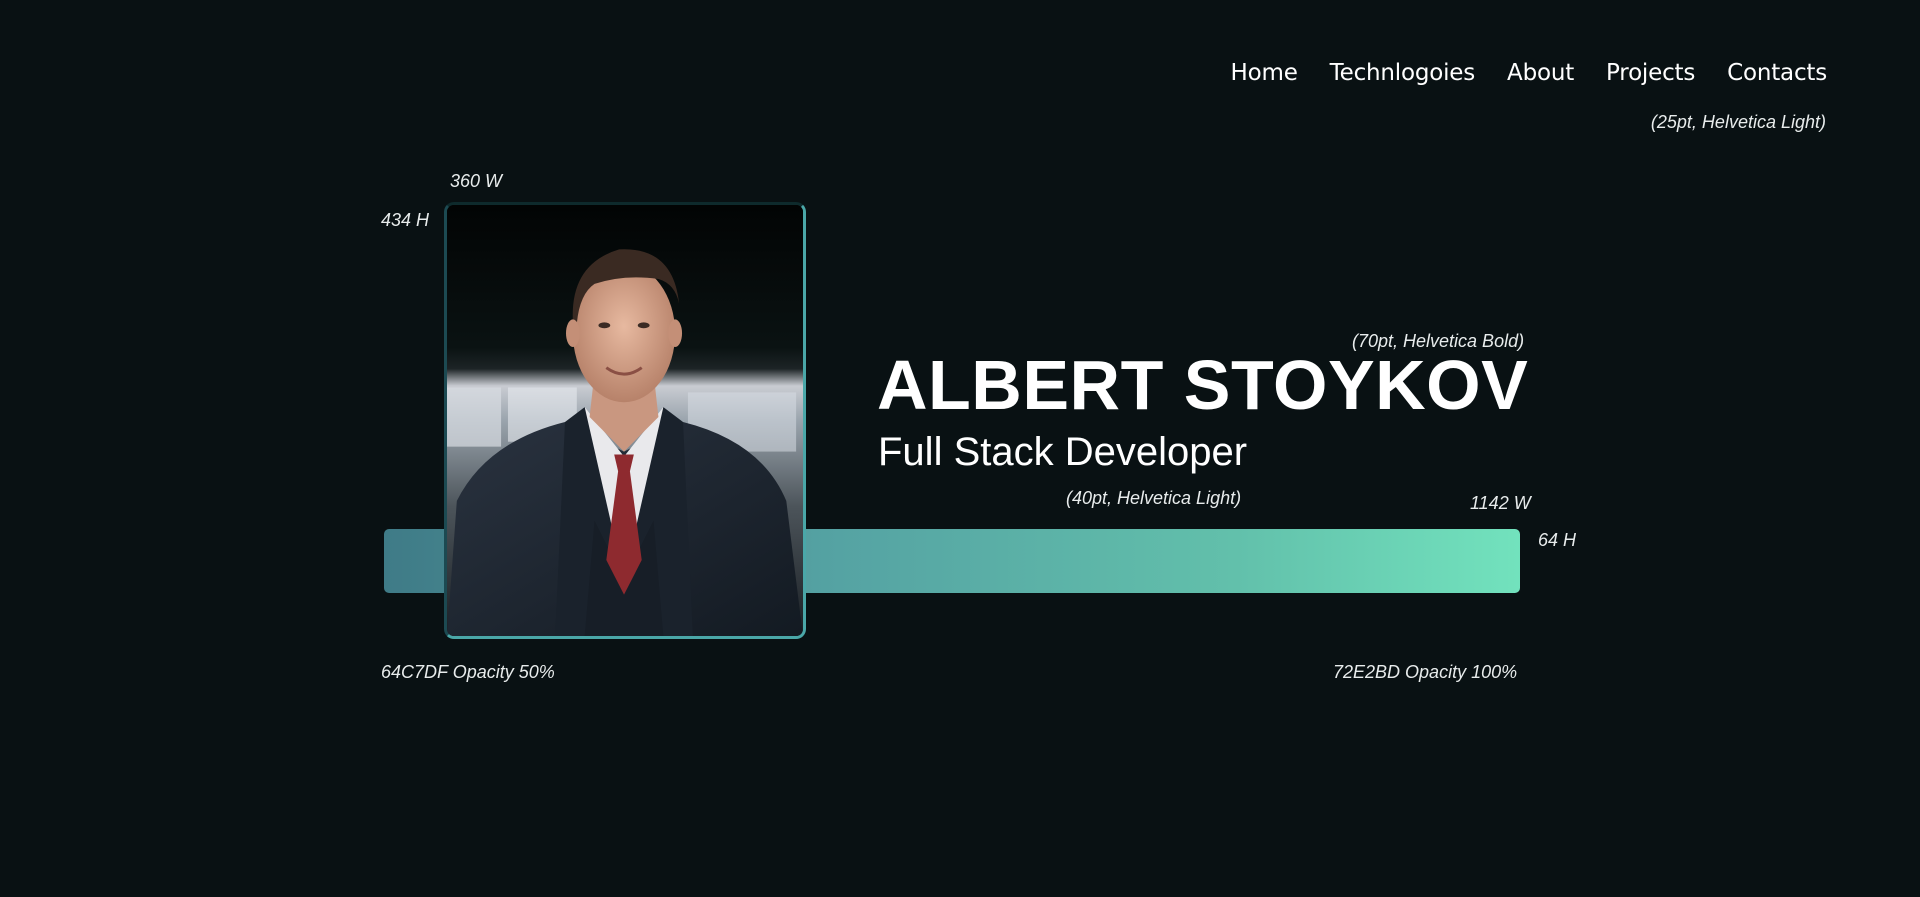 The width and height of the screenshot is (1920, 897). Describe the element at coordinates (1063, 452) in the screenshot. I see `hero-role: Full Stack Developer` at that location.